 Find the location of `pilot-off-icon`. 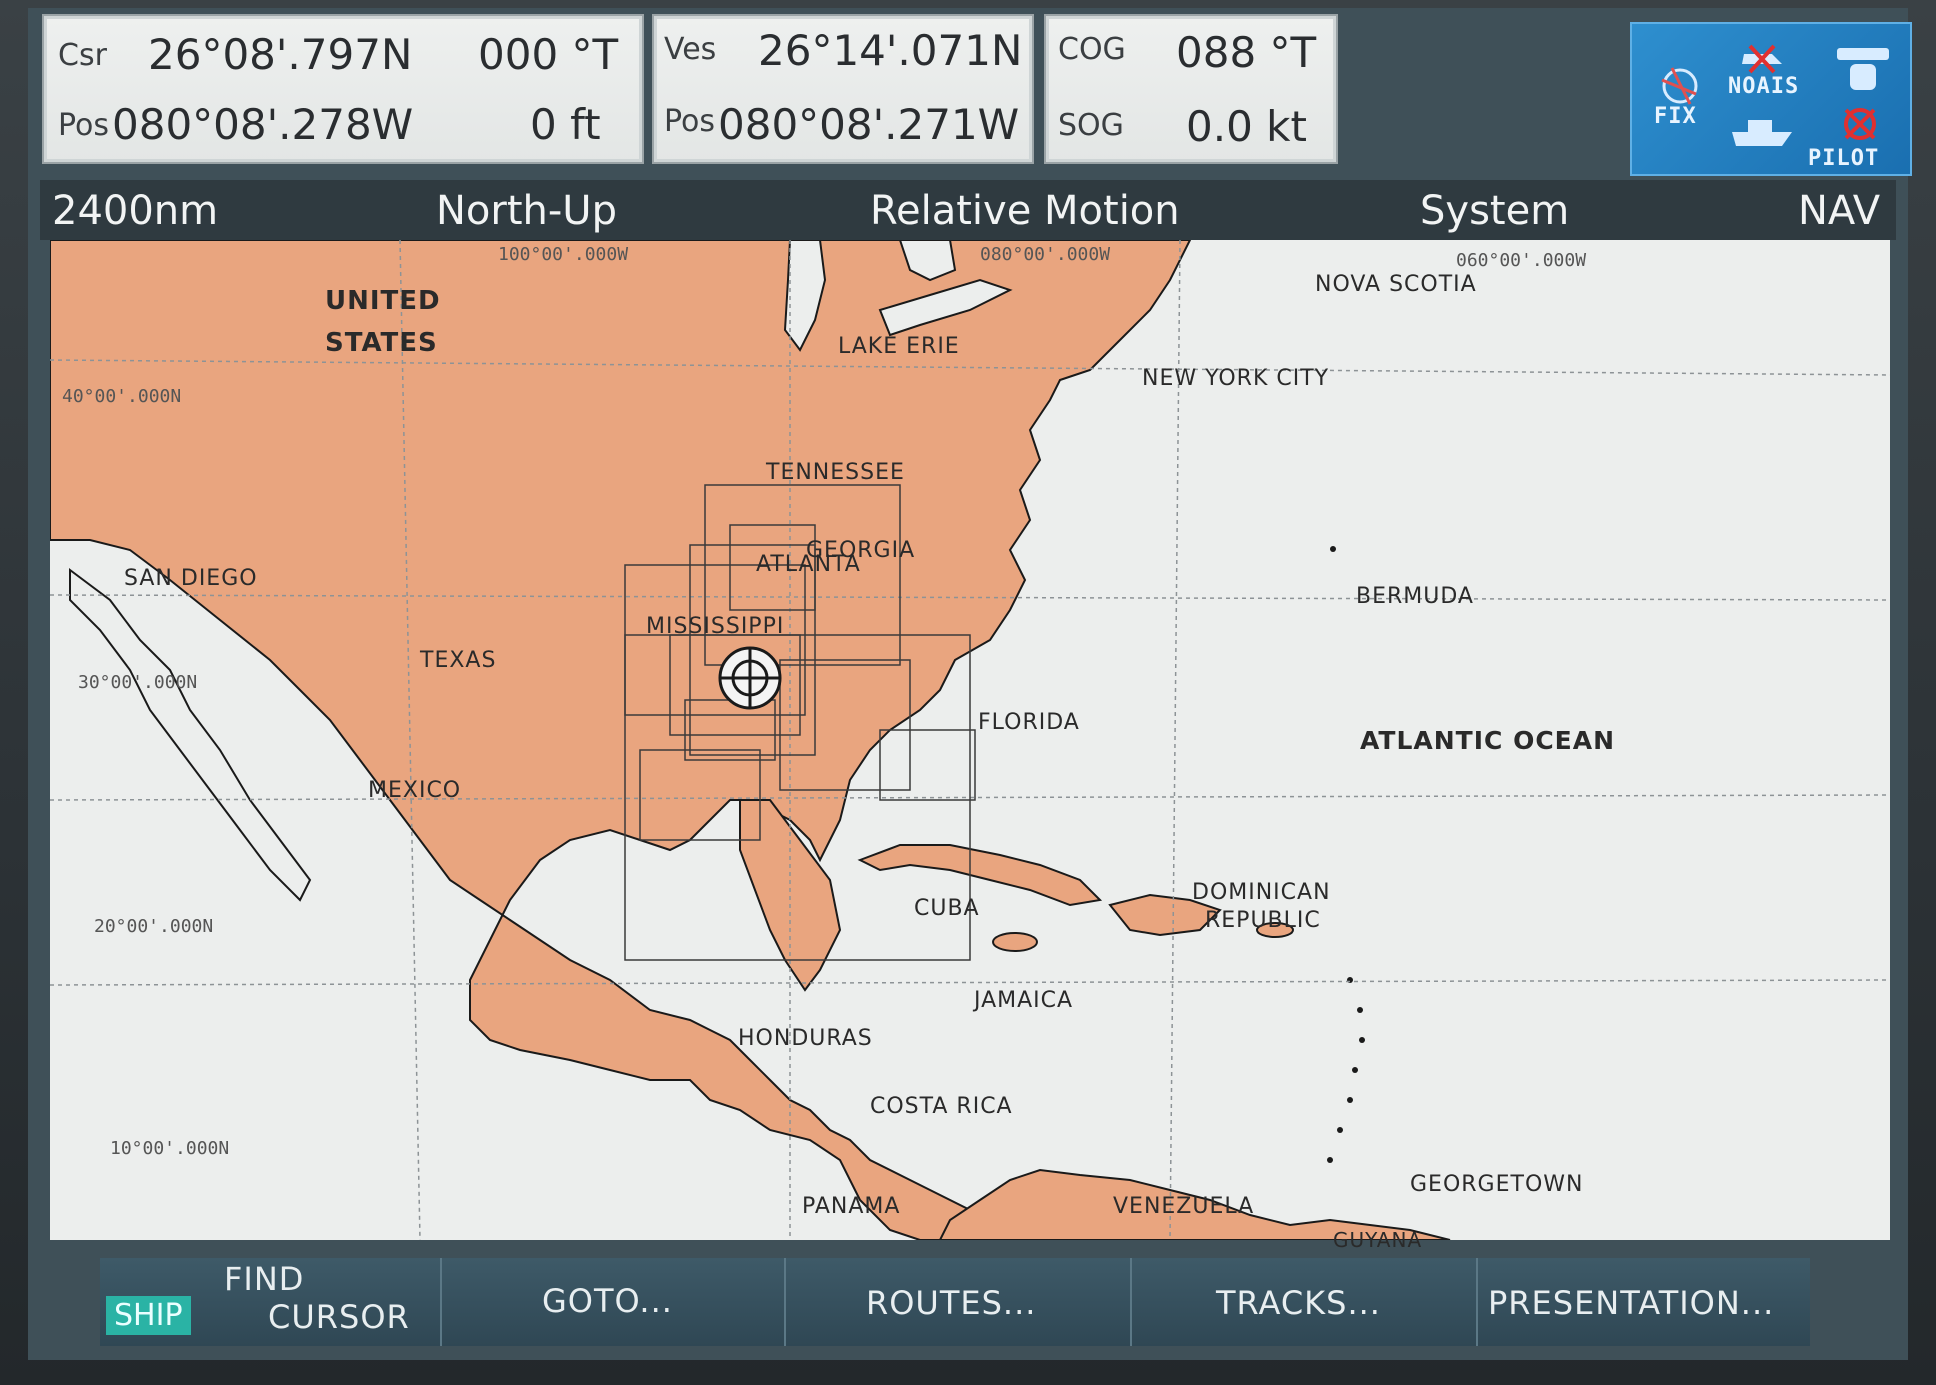

pilot-off-icon is located at coordinates (1860, 124).